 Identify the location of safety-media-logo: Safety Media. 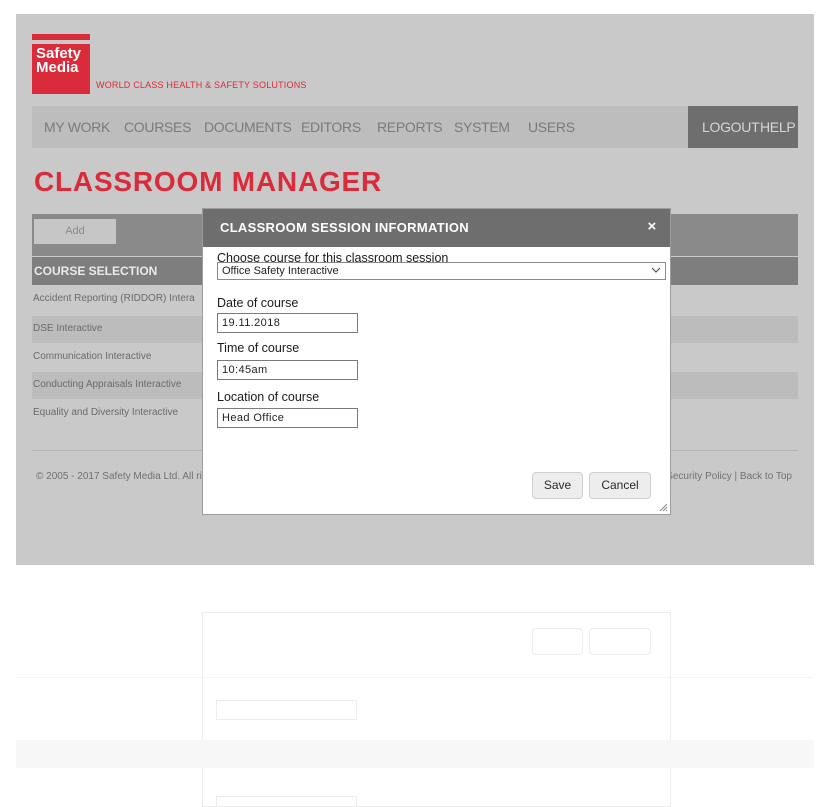
(61, 64).